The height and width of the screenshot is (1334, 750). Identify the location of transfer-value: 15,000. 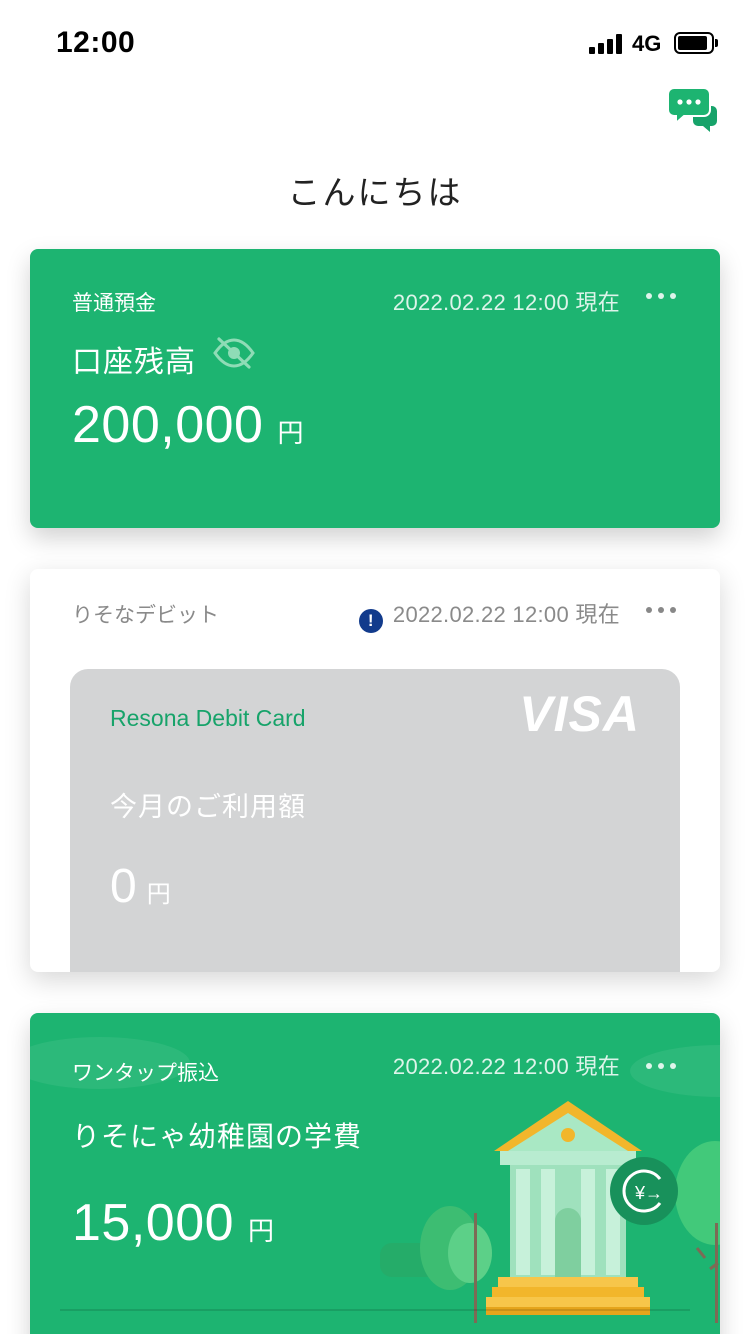
(153, 1223).